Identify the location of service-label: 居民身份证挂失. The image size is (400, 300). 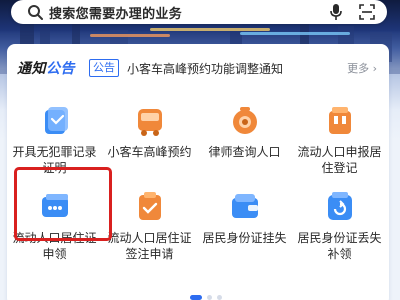
(244, 238).